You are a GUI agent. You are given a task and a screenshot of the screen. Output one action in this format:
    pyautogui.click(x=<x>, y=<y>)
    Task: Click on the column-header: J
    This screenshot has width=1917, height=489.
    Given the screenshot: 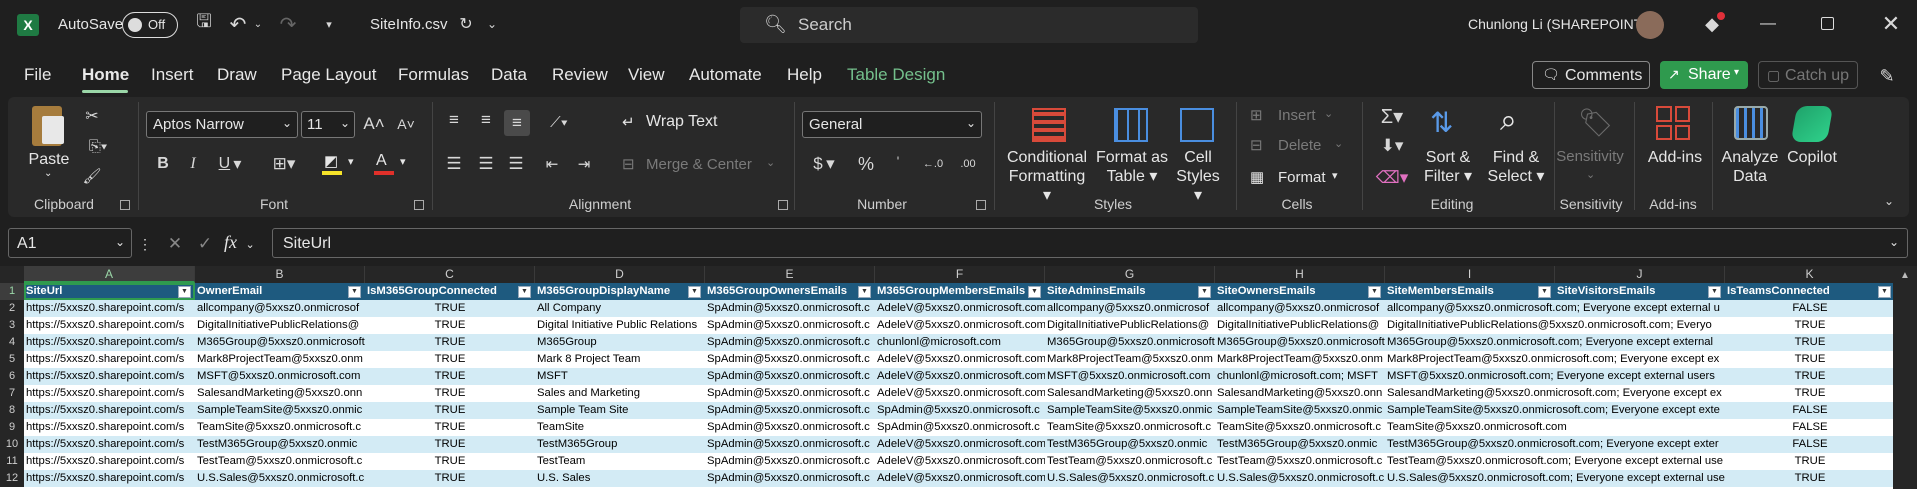 What is the action you would take?
    pyautogui.click(x=1640, y=274)
    